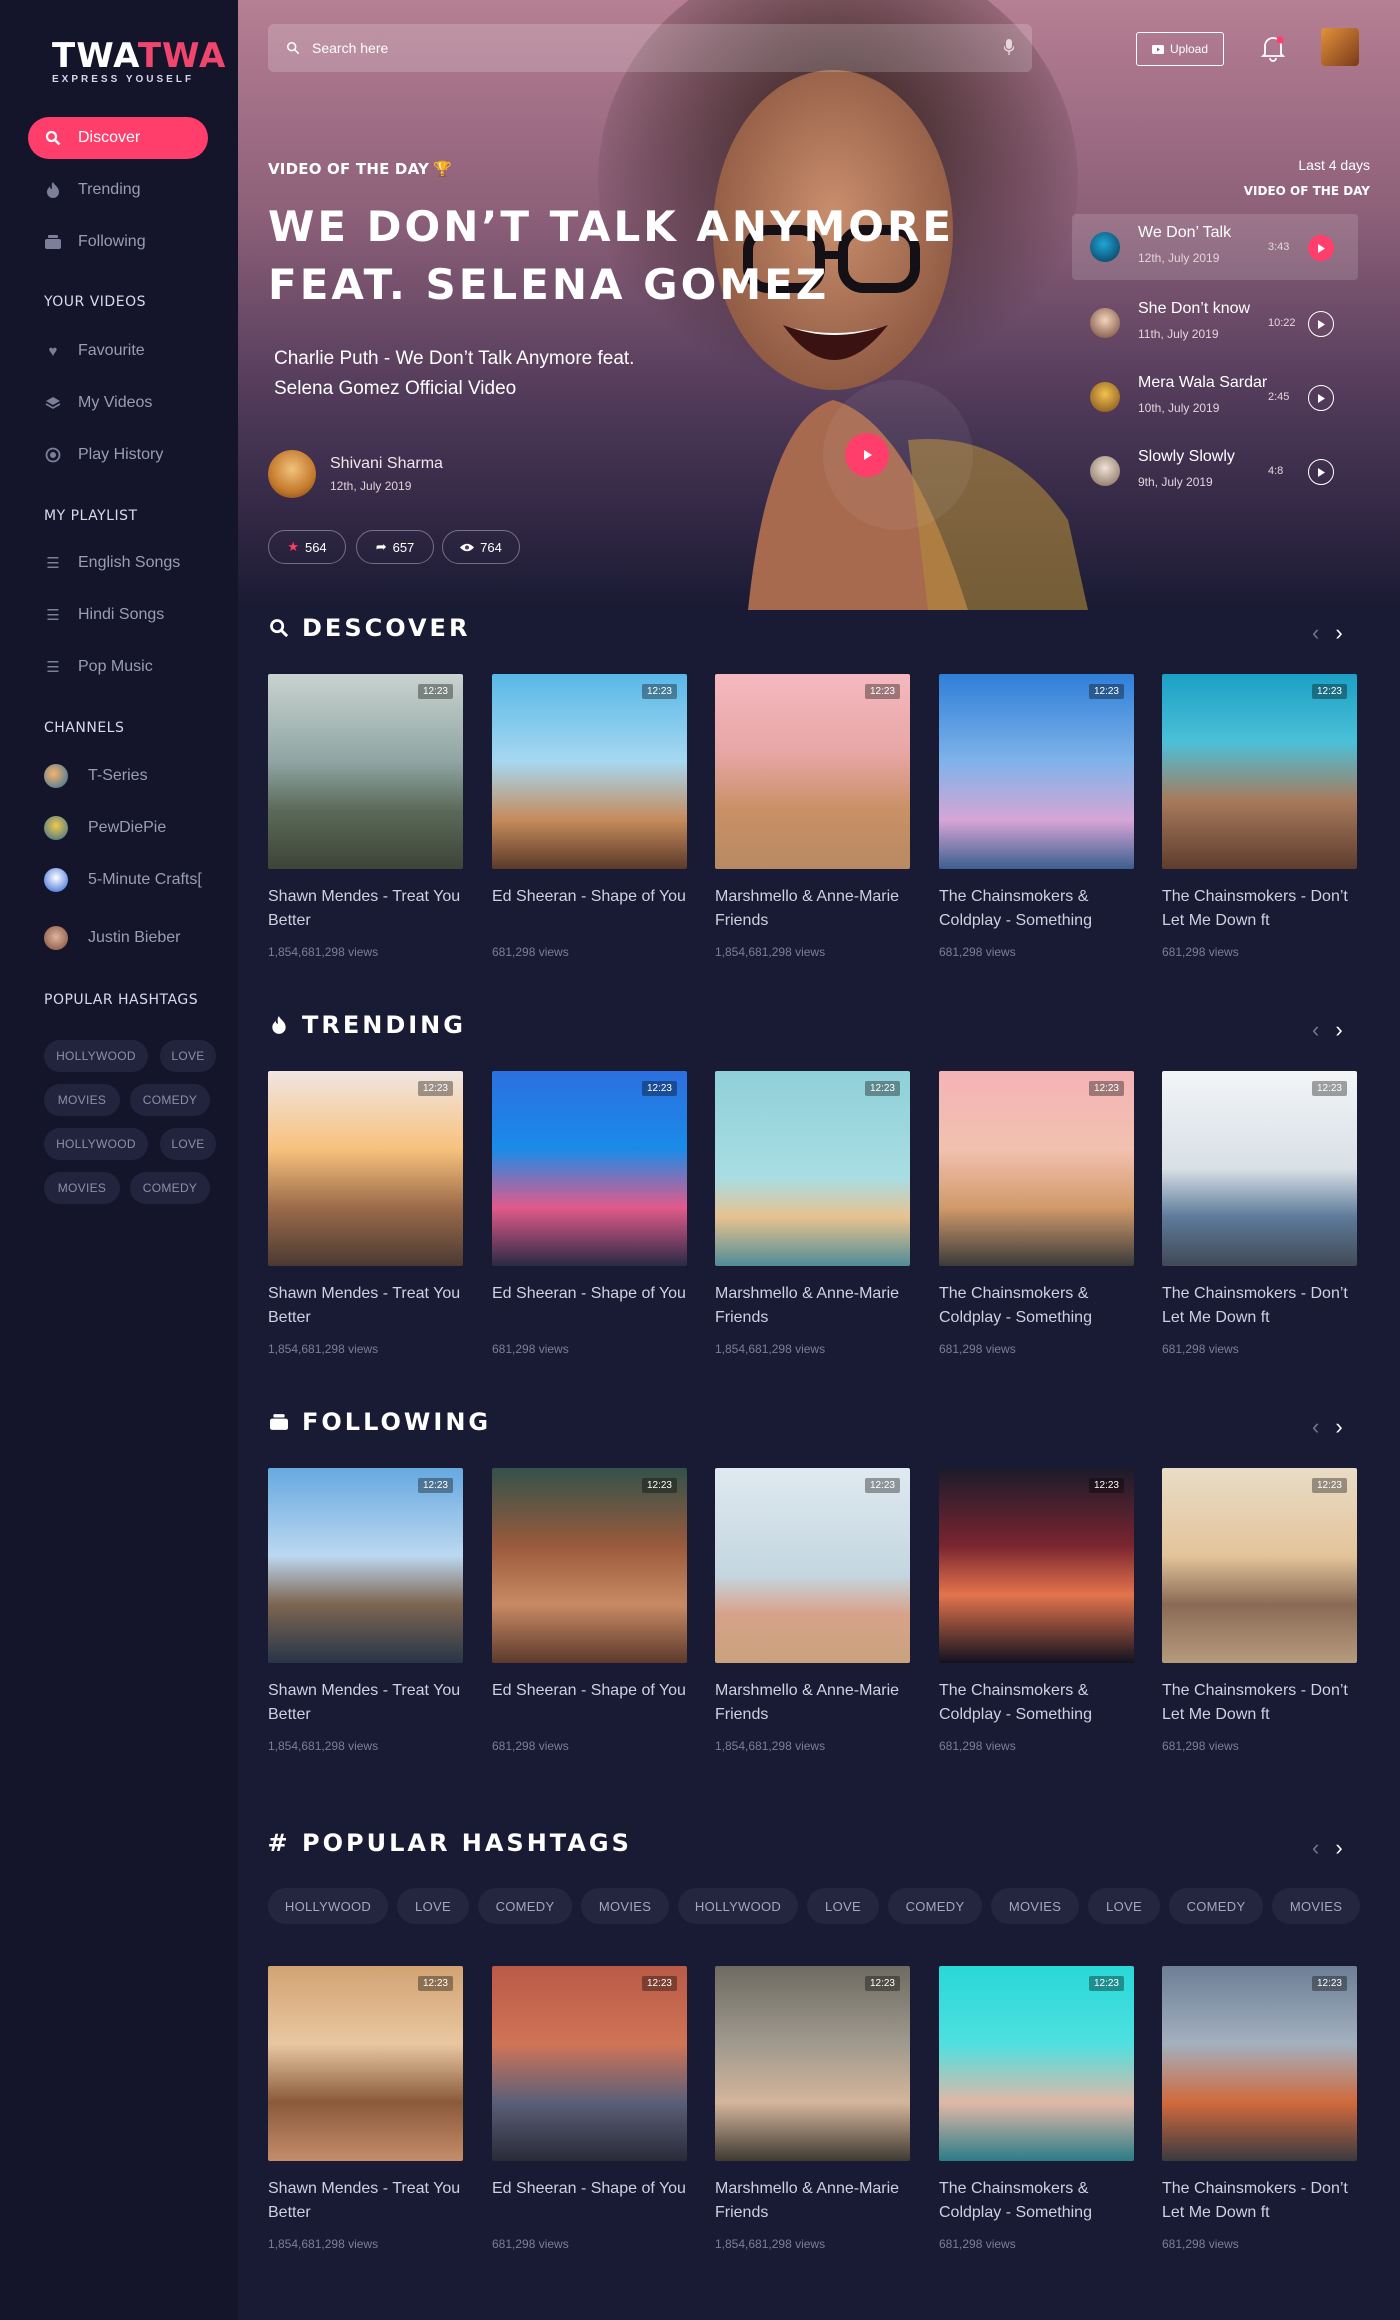 The height and width of the screenshot is (2320, 1400). What do you see at coordinates (118, 403) in the screenshot?
I see `nav-my-videos: My Videos` at bounding box center [118, 403].